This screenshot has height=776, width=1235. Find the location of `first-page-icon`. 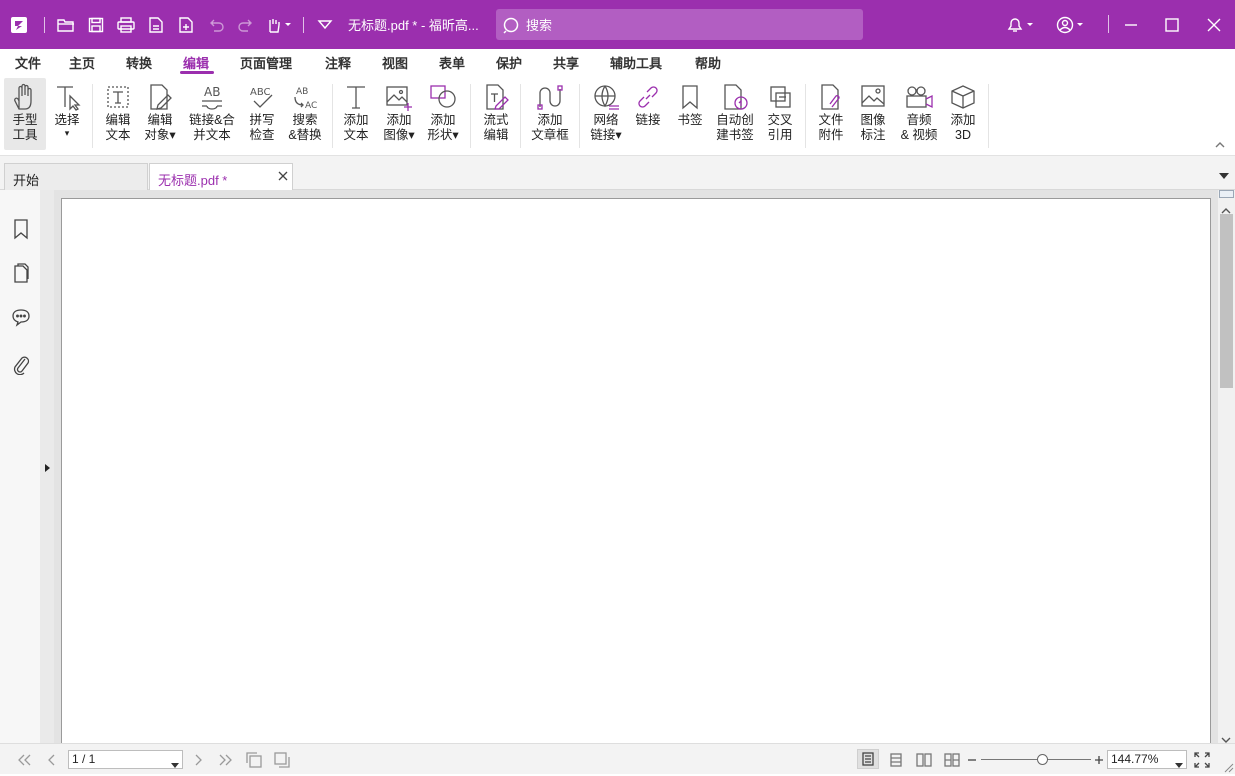

first-page-icon is located at coordinates (24, 760).